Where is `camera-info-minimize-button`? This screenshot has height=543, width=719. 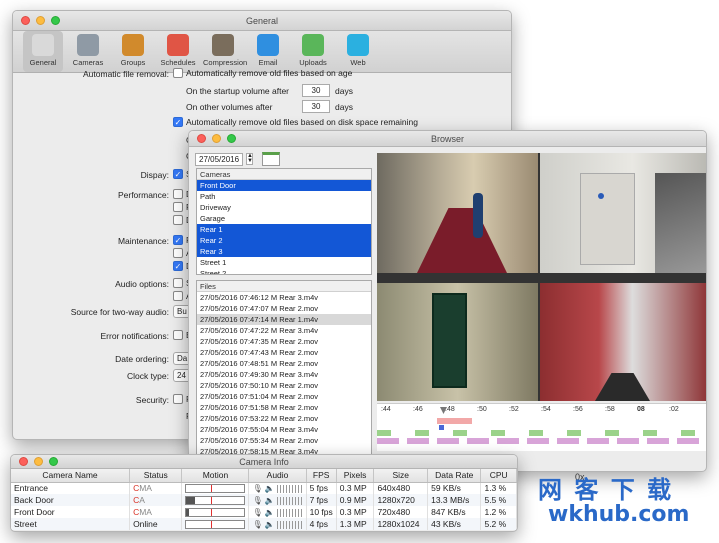
camera-info-minimize-button is located at coordinates (38, 461).